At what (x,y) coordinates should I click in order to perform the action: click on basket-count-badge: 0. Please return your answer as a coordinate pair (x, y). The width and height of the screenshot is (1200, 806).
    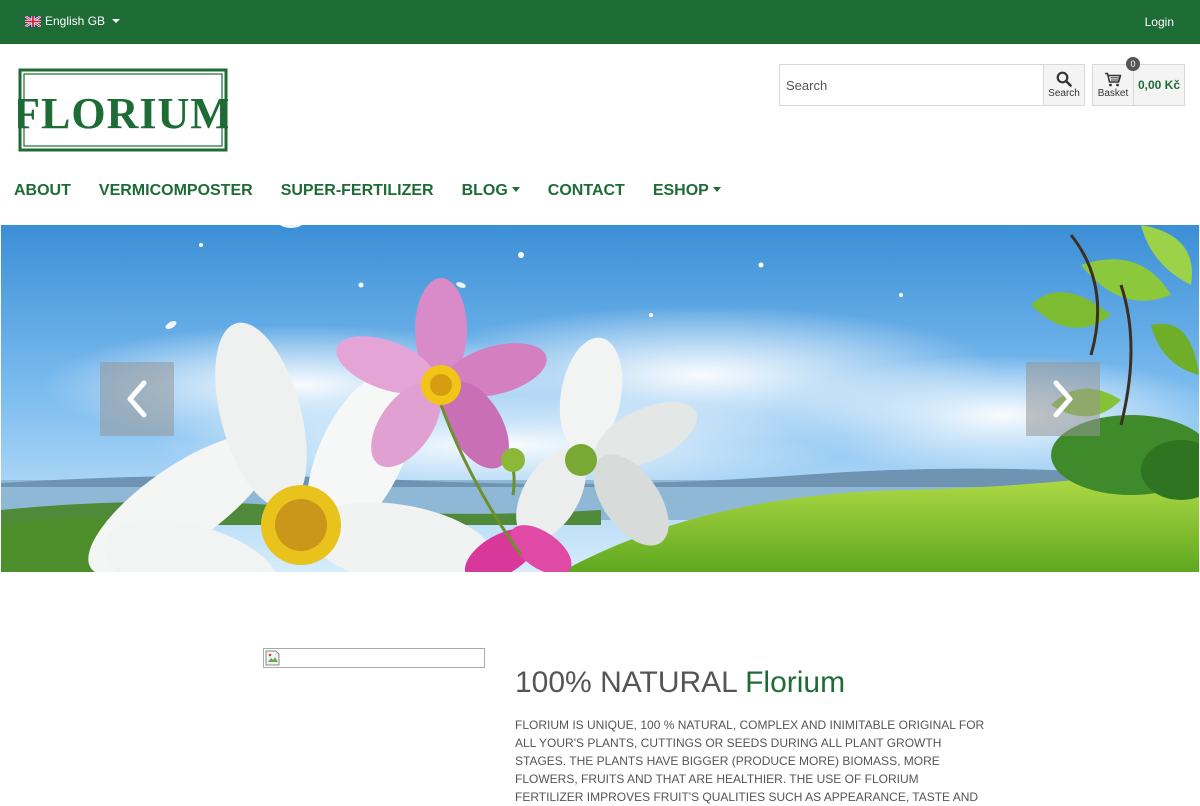
    Looking at the image, I should click on (1133, 64).